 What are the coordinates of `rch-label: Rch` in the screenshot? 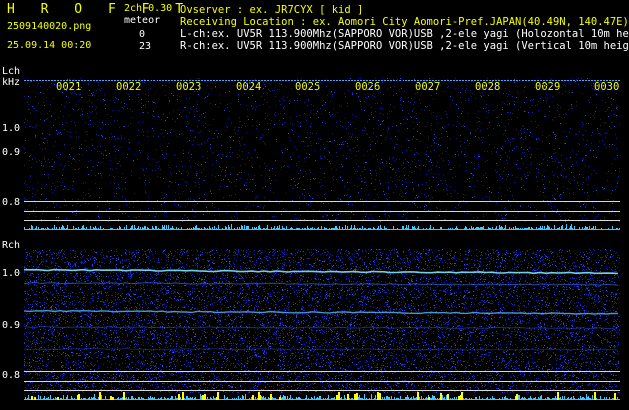 It's located at (11, 245).